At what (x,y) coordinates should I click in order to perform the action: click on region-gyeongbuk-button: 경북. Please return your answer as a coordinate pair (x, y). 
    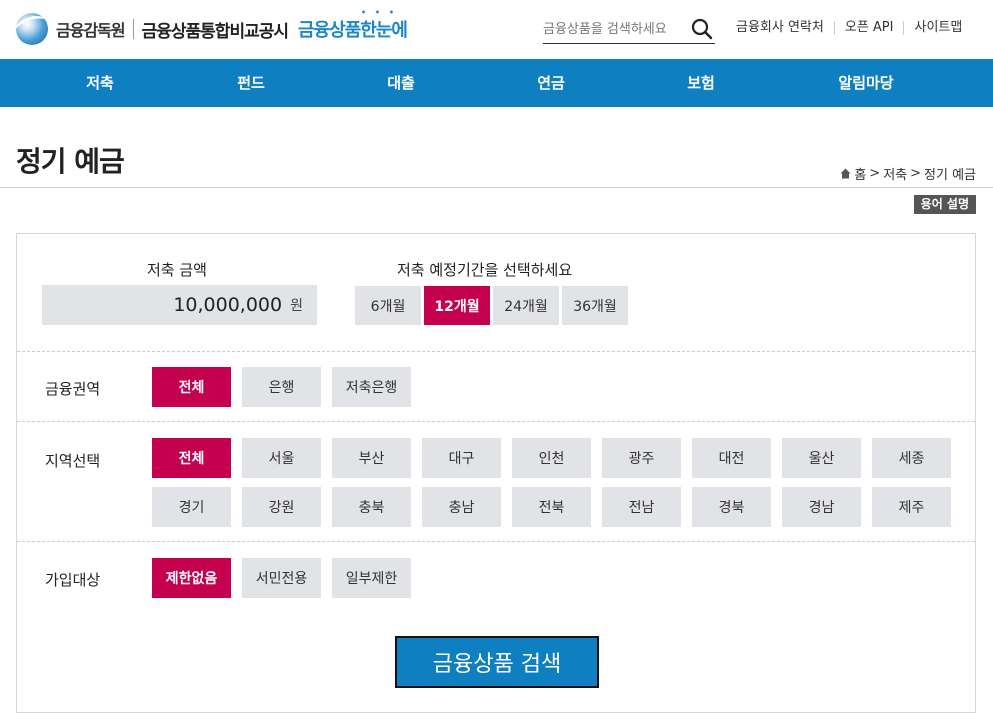
    Looking at the image, I should click on (731, 507).